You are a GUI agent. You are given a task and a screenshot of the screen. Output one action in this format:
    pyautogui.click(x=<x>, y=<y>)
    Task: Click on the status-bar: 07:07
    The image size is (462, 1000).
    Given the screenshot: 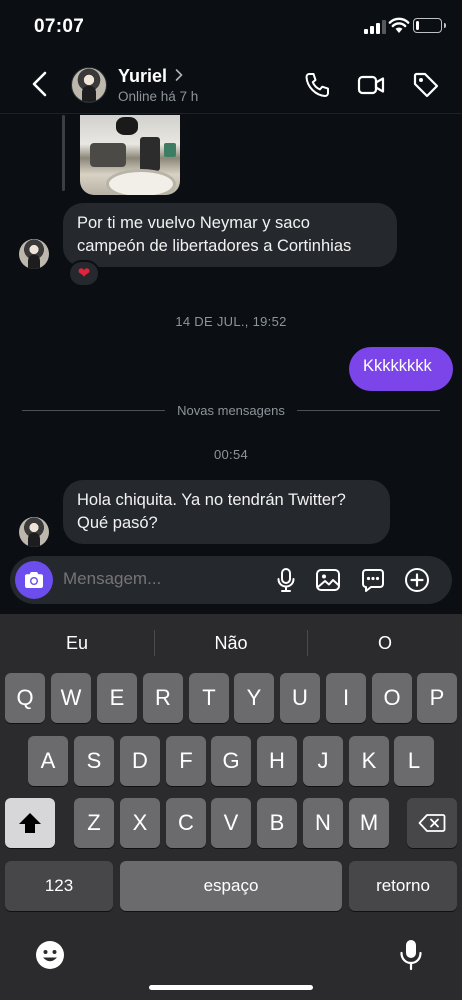 What is the action you would take?
    pyautogui.click(x=231, y=28)
    